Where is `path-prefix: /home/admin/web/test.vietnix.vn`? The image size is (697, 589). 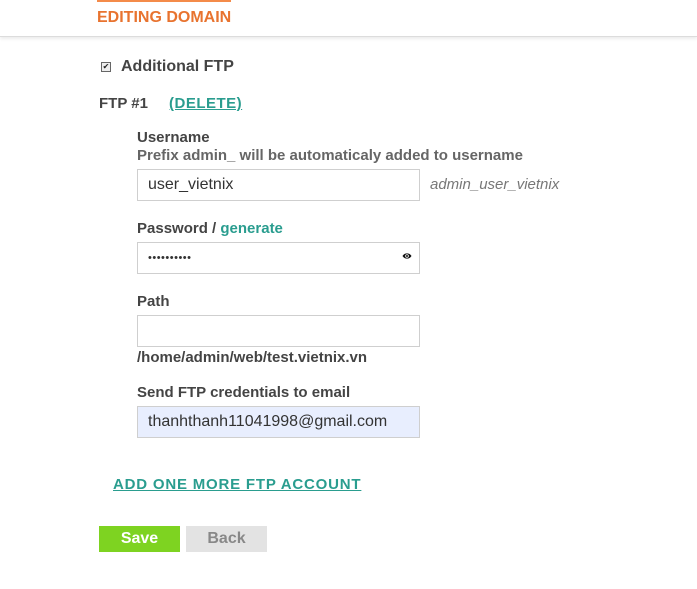
path-prefix: /home/admin/web/test.vietnix.vn is located at coordinates (252, 357).